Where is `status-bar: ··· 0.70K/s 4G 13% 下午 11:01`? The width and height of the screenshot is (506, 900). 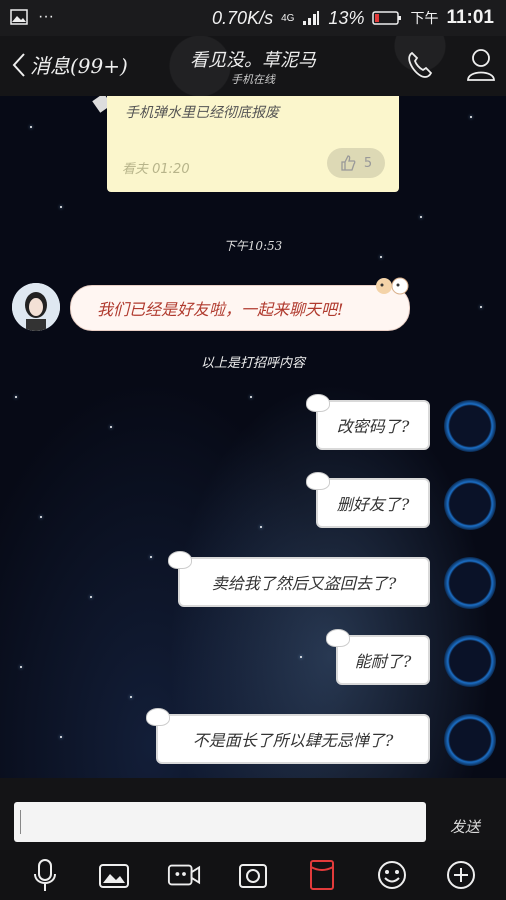 status-bar: ··· 0.70K/s 4G 13% 下午 11:01 is located at coordinates (253, 18).